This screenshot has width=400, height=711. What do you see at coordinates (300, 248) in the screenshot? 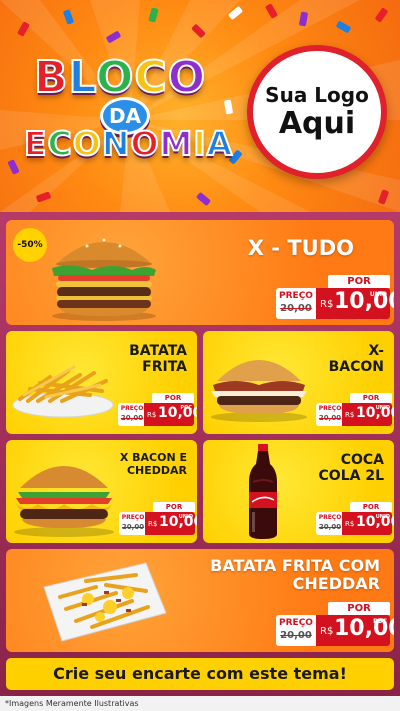
I see `product-name: X - TUDO` at bounding box center [300, 248].